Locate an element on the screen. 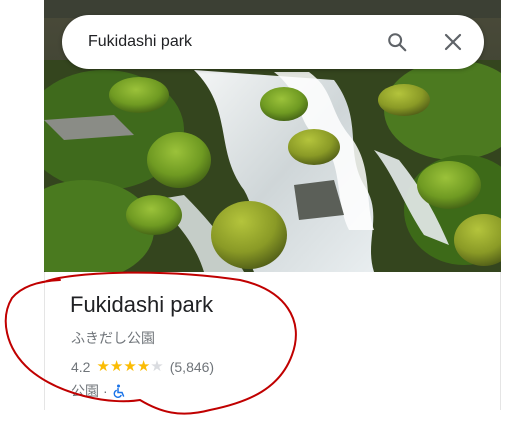 The image size is (505, 428). rating-stars: ★ ★ ★ ★ ★ is located at coordinates (130, 366).